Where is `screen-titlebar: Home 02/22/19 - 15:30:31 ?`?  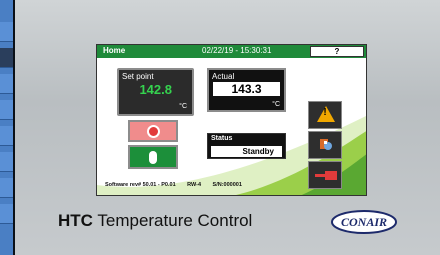
screen-titlebar: Home 02/22/19 - 15:30:31 ? is located at coordinates (231, 51).